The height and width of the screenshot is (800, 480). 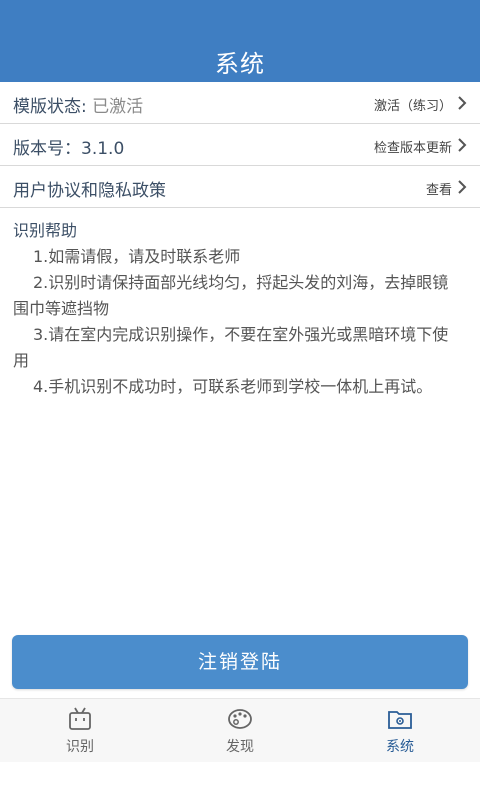 I want to click on bottom-spacer, so click(x=240, y=781).